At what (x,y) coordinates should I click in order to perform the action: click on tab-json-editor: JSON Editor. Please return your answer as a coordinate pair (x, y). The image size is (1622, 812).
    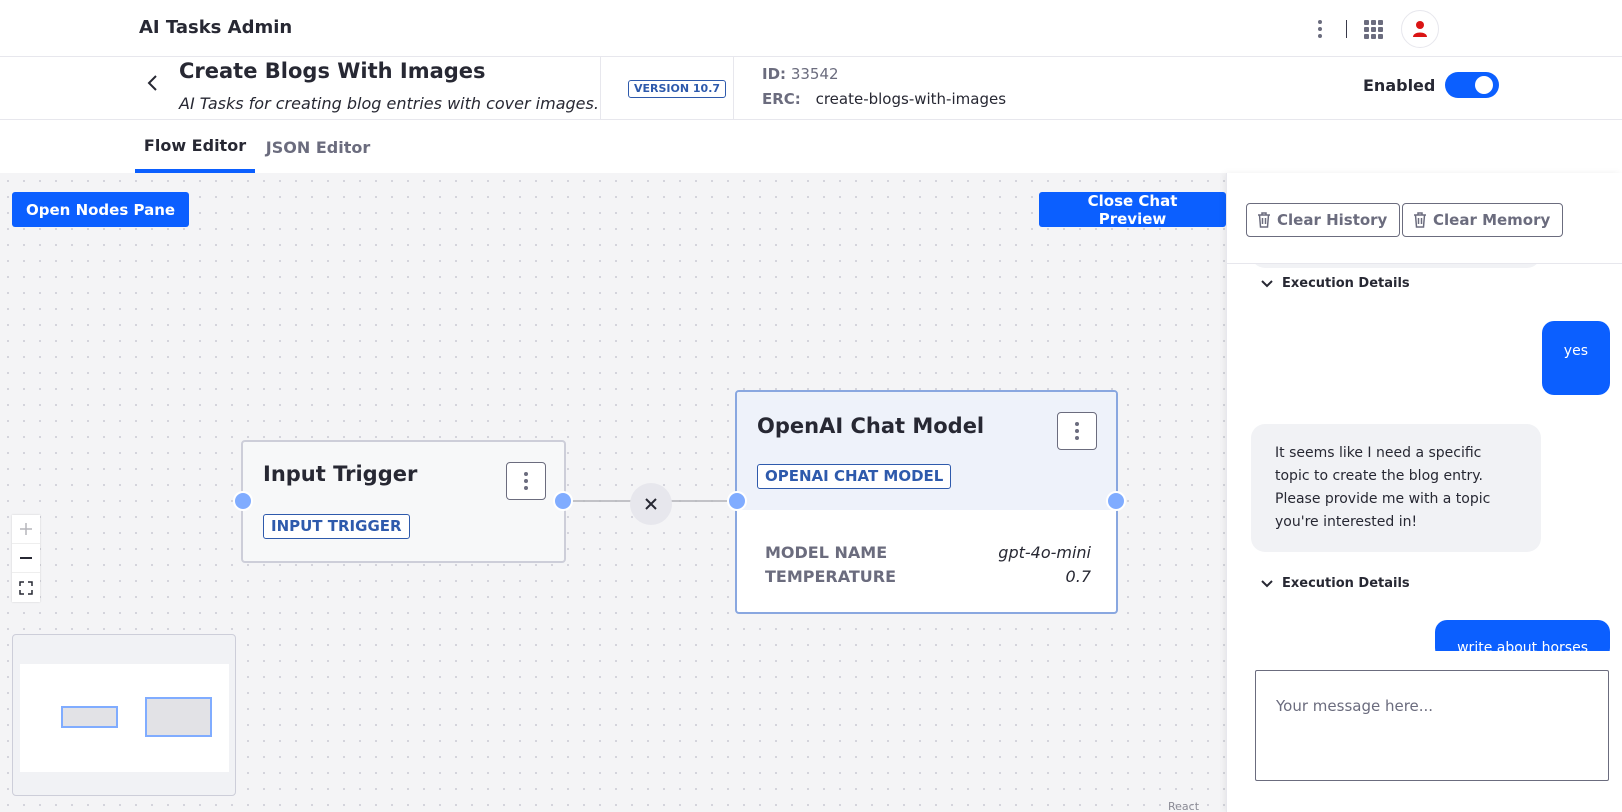
    Looking at the image, I should click on (318, 147).